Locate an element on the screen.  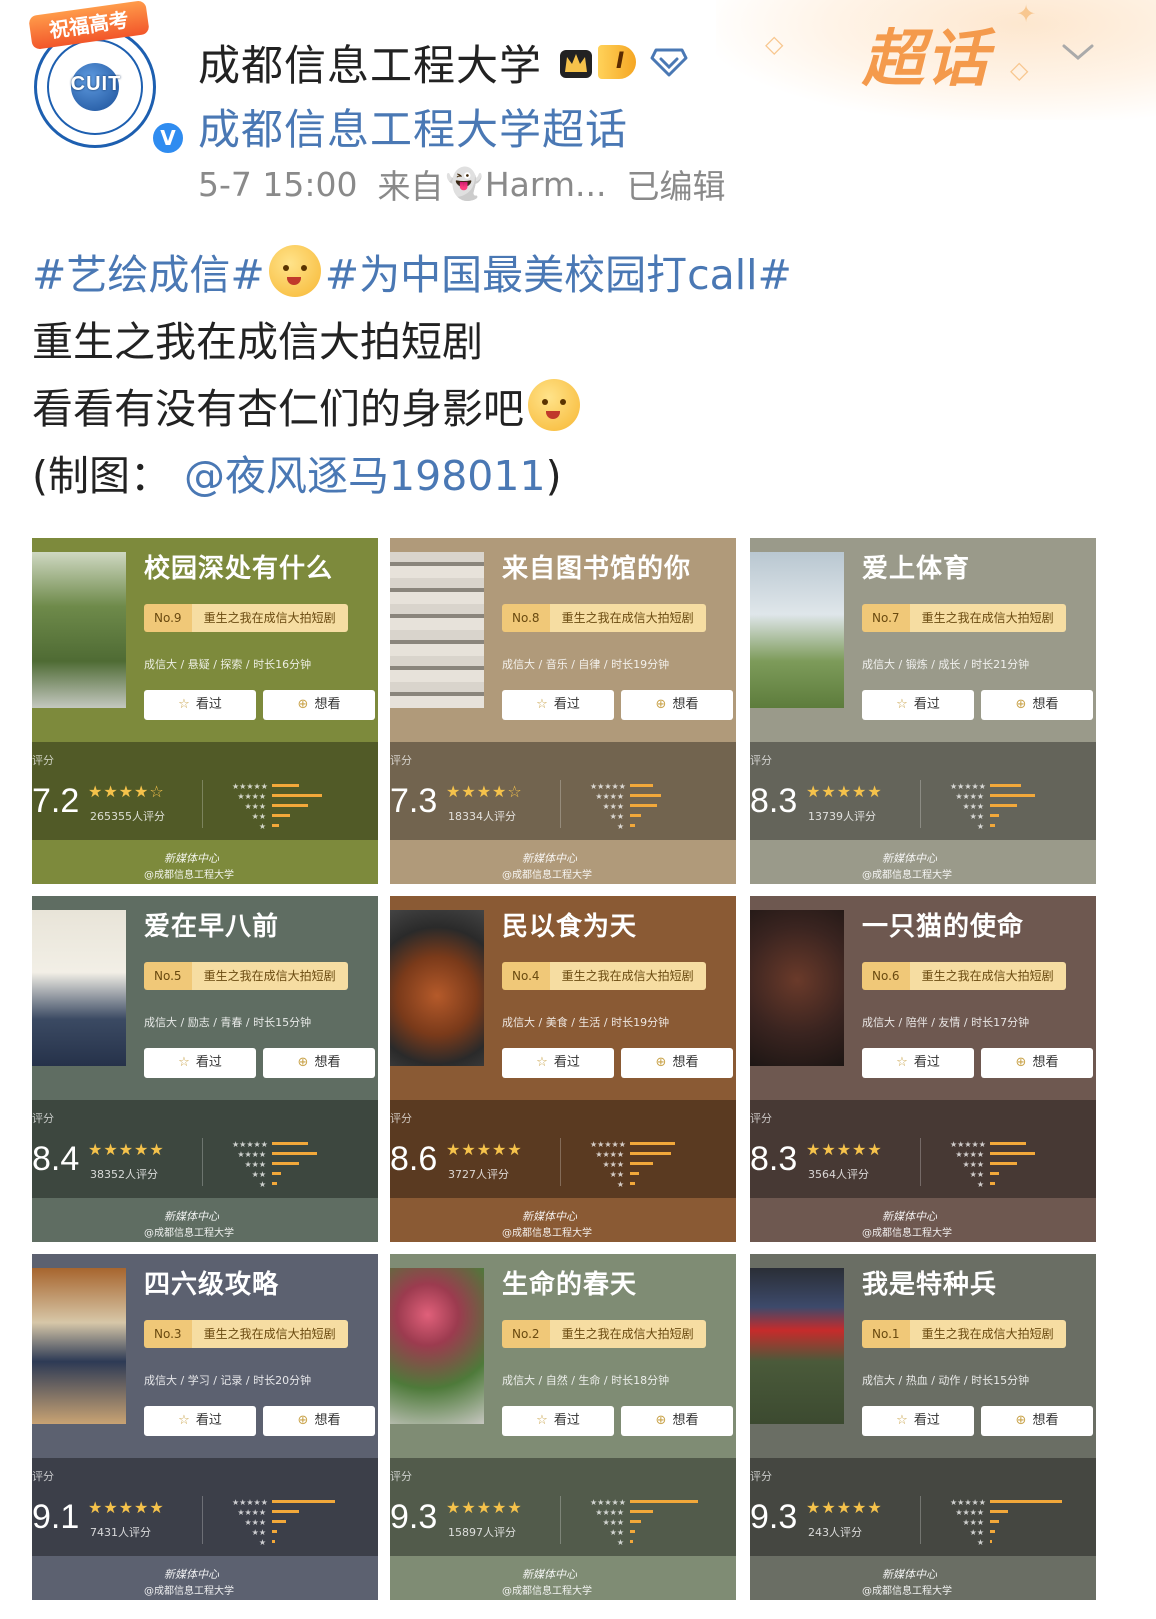
watermark-top: 新媒体中心 is located at coordinates (909, 1216).